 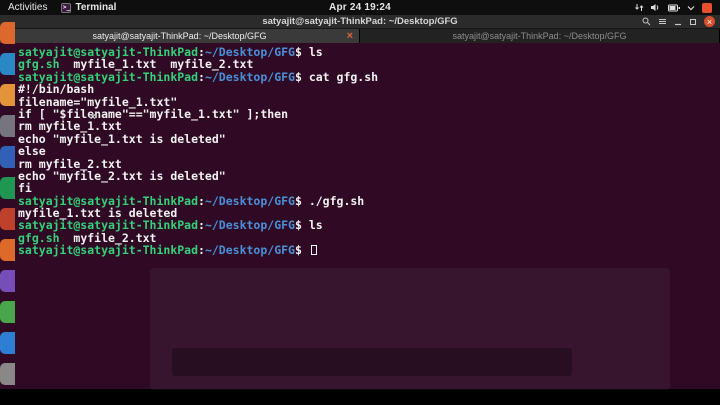 I want to click on app-blue-icon, so click(x=7, y=343).